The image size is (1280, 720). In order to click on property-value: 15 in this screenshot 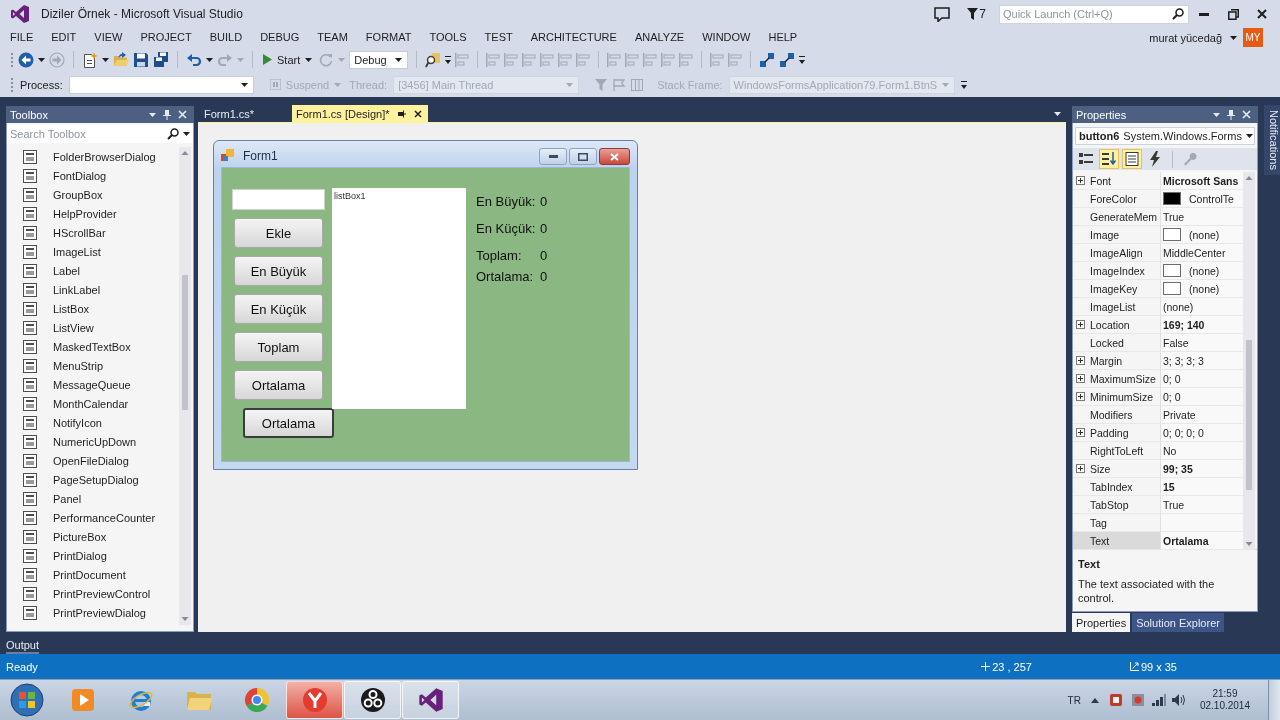, I will do `click(1201, 487)`.